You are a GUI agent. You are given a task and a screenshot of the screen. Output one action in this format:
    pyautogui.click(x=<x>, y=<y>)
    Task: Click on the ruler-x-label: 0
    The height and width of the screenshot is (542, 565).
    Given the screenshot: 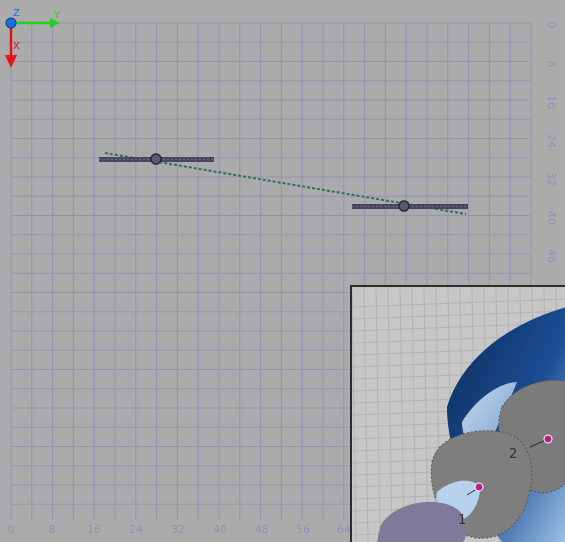 What is the action you would take?
    pyautogui.click(x=11, y=529)
    